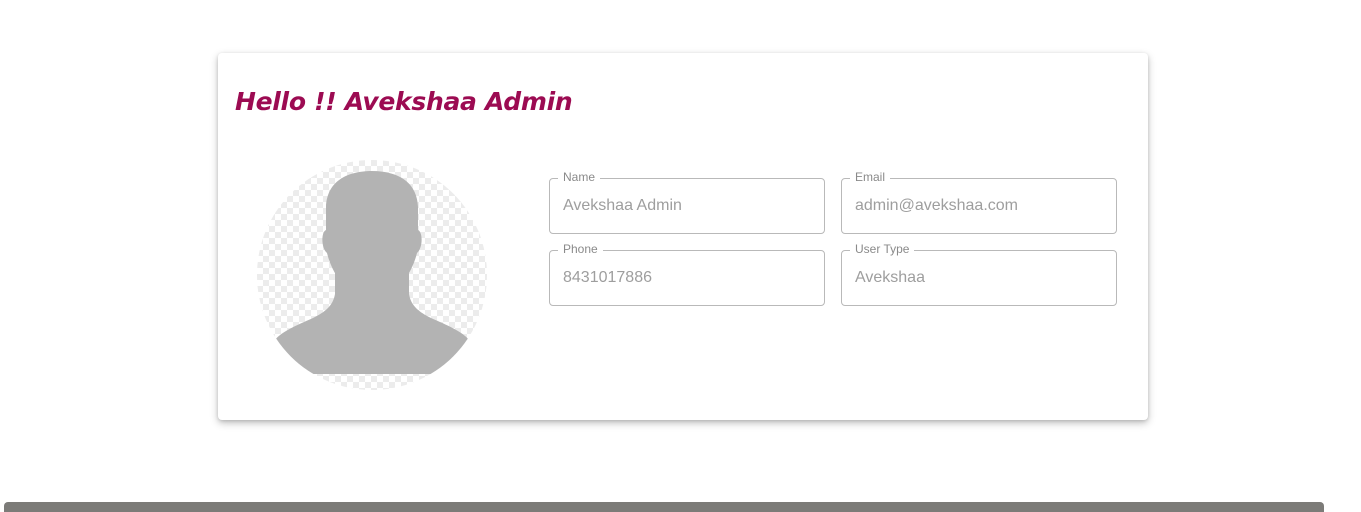  I want to click on user-type-field-label: User Type, so click(882, 249).